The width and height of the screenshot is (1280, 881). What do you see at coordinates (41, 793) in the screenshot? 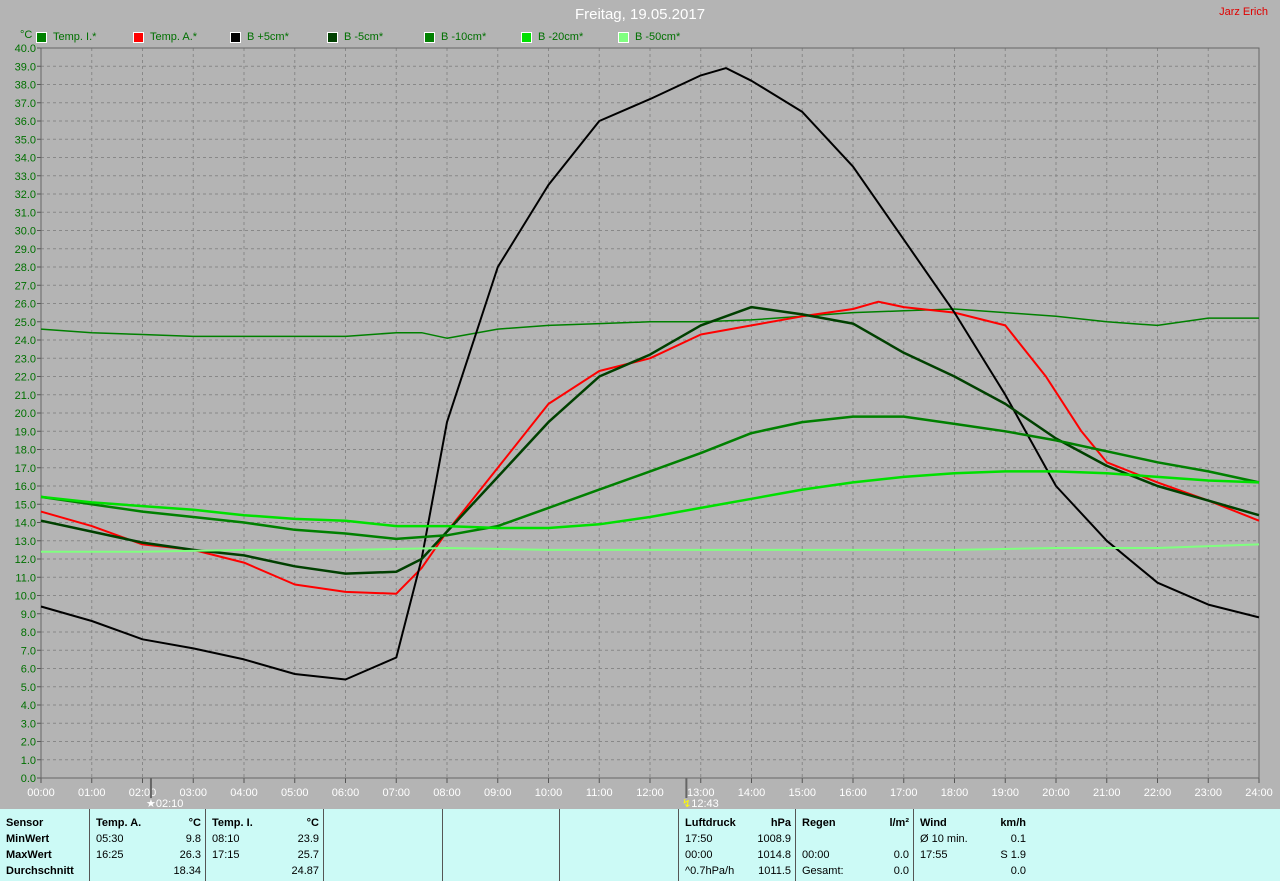
I see `x-tick-label: 00:00` at bounding box center [41, 793].